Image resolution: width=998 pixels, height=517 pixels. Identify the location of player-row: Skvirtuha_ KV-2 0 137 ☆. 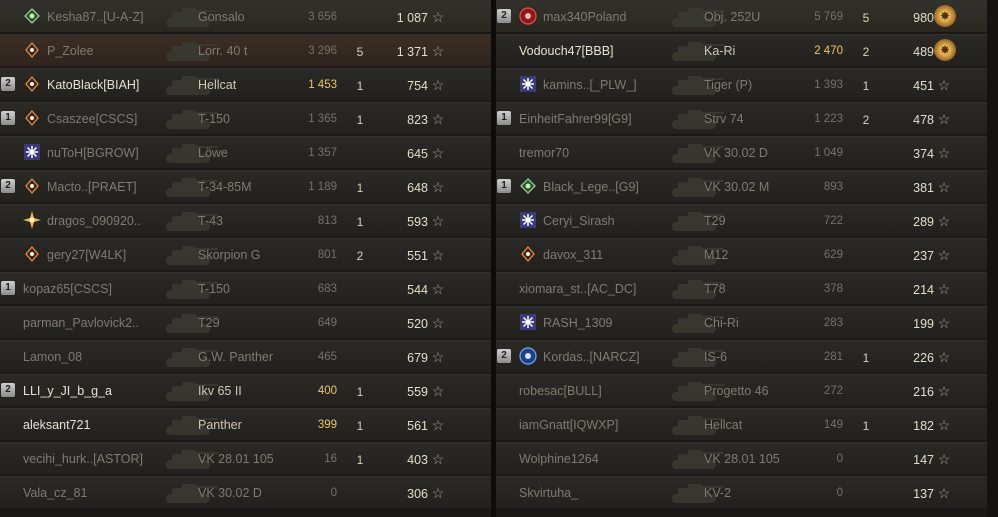
(741, 492).